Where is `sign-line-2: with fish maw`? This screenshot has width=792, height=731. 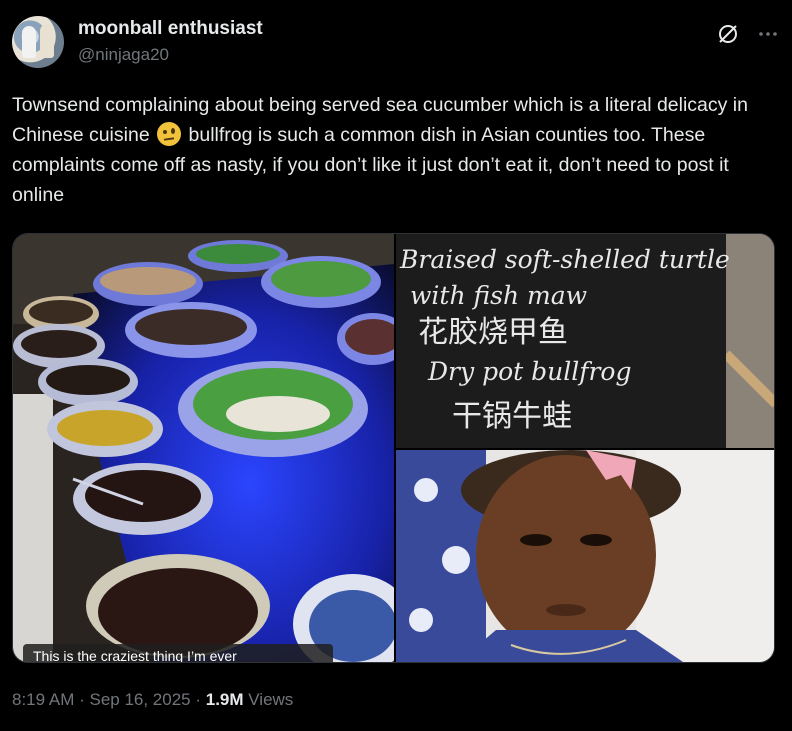 sign-line-2: with fish maw is located at coordinates (498, 295).